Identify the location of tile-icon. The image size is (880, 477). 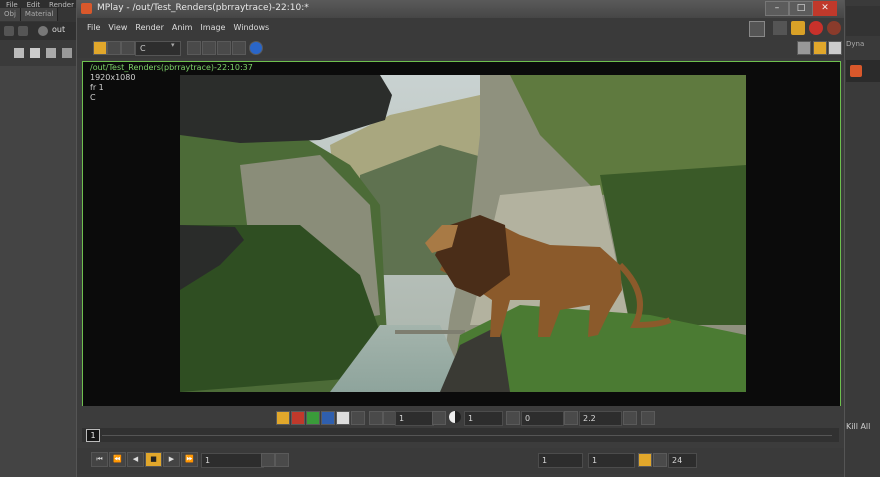
(67, 53).